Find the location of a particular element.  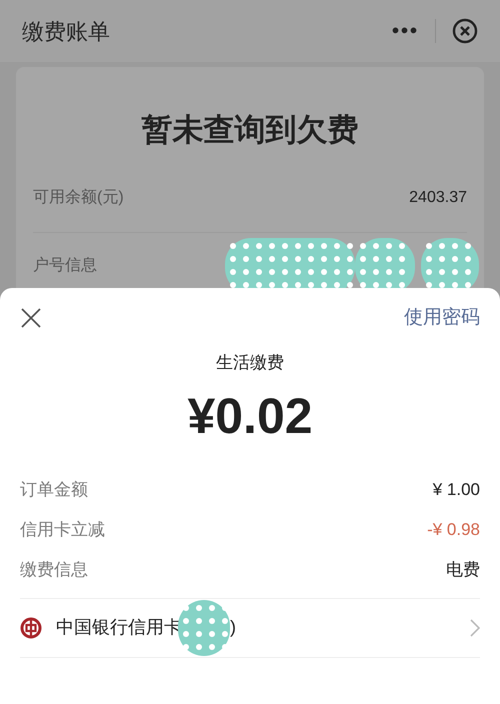

info-label: 户号信息 is located at coordinates (65, 266).